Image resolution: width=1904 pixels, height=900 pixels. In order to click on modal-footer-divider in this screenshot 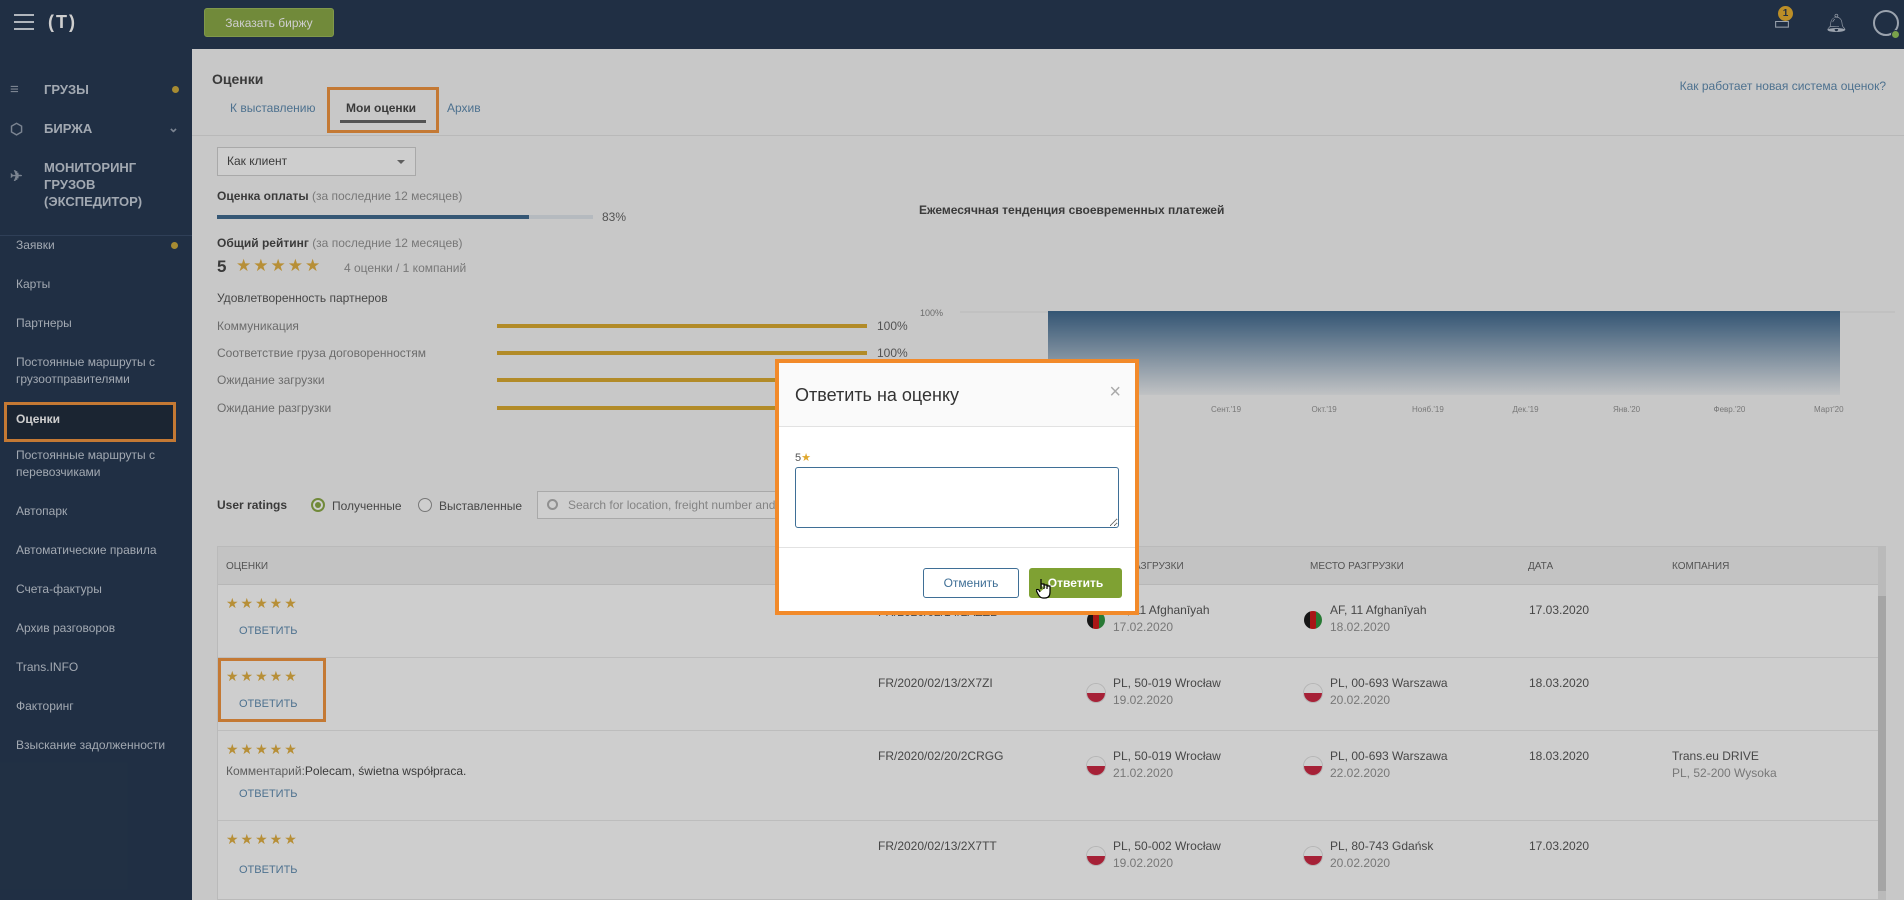, I will do `click(957, 547)`.